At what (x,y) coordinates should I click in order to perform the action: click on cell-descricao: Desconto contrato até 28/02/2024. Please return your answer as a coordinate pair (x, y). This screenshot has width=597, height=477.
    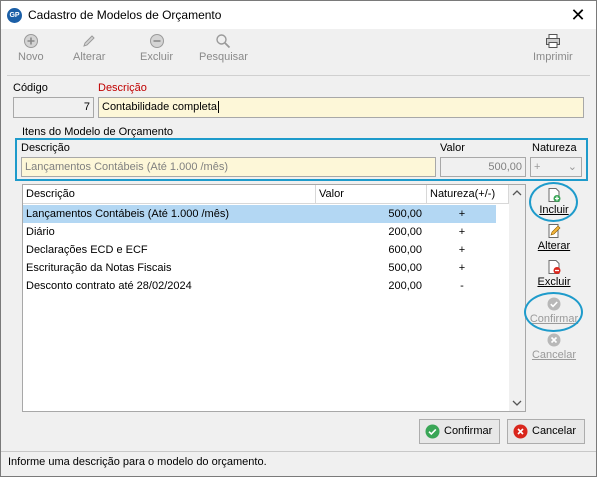
    Looking at the image, I should click on (109, 286).